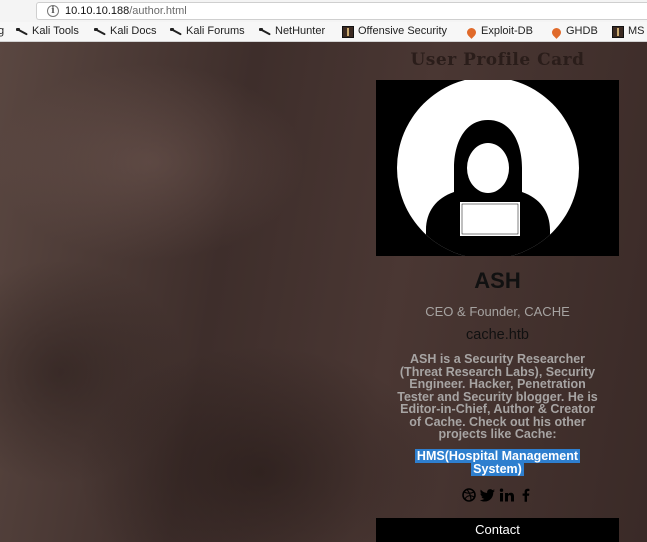  I want to click on linkedin-icon, so click(507, 495).